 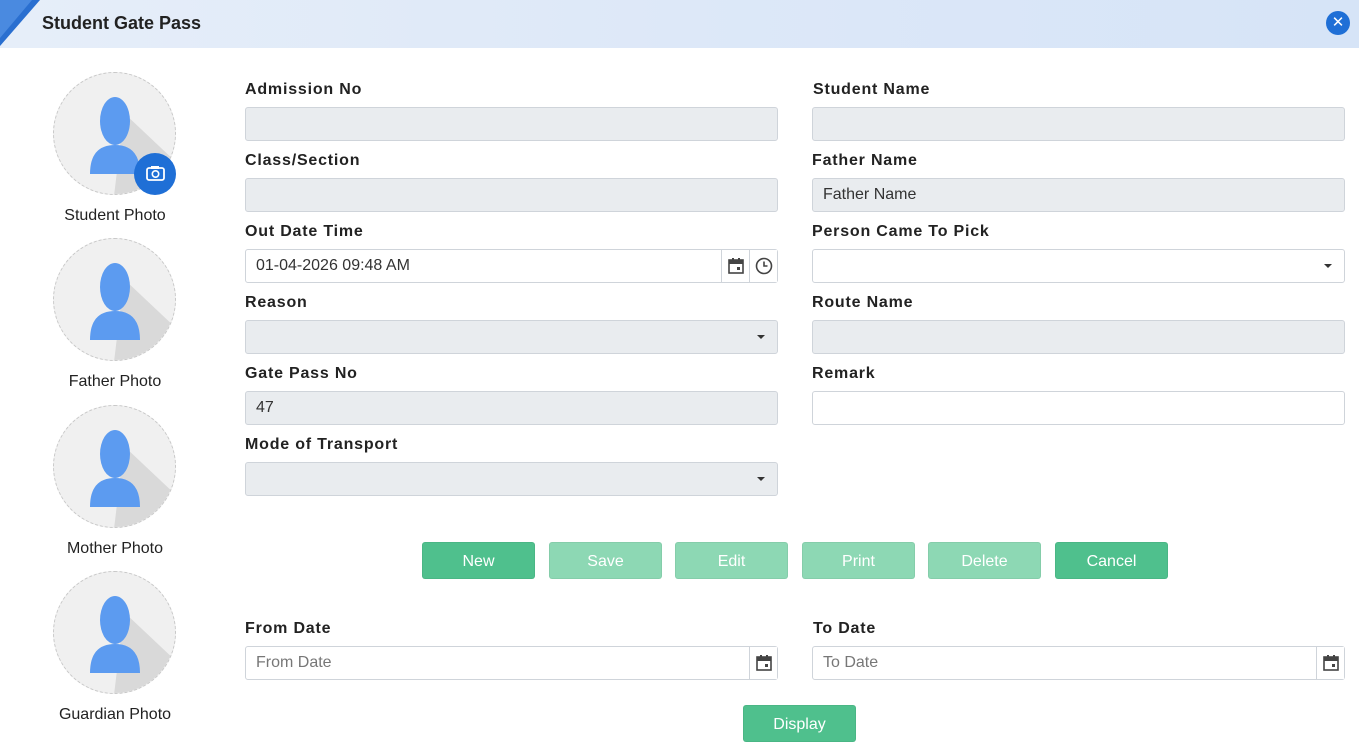 I want to click on mother-photo, so click(x=114, y=466).